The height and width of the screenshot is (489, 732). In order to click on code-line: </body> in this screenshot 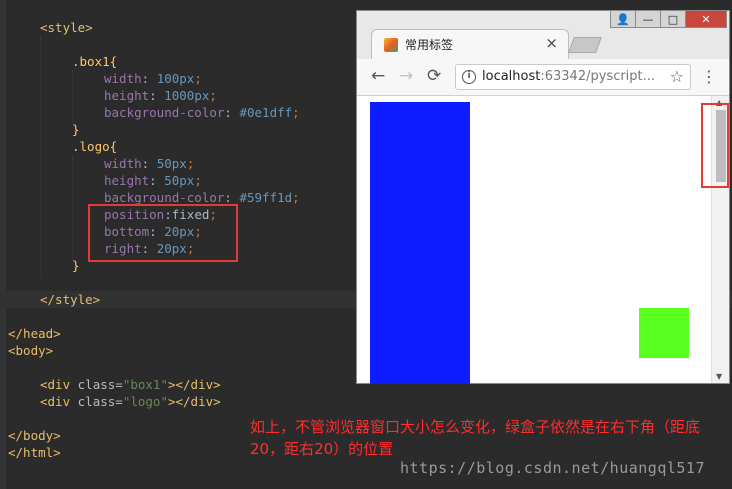, I will do `click(34, 435)`.